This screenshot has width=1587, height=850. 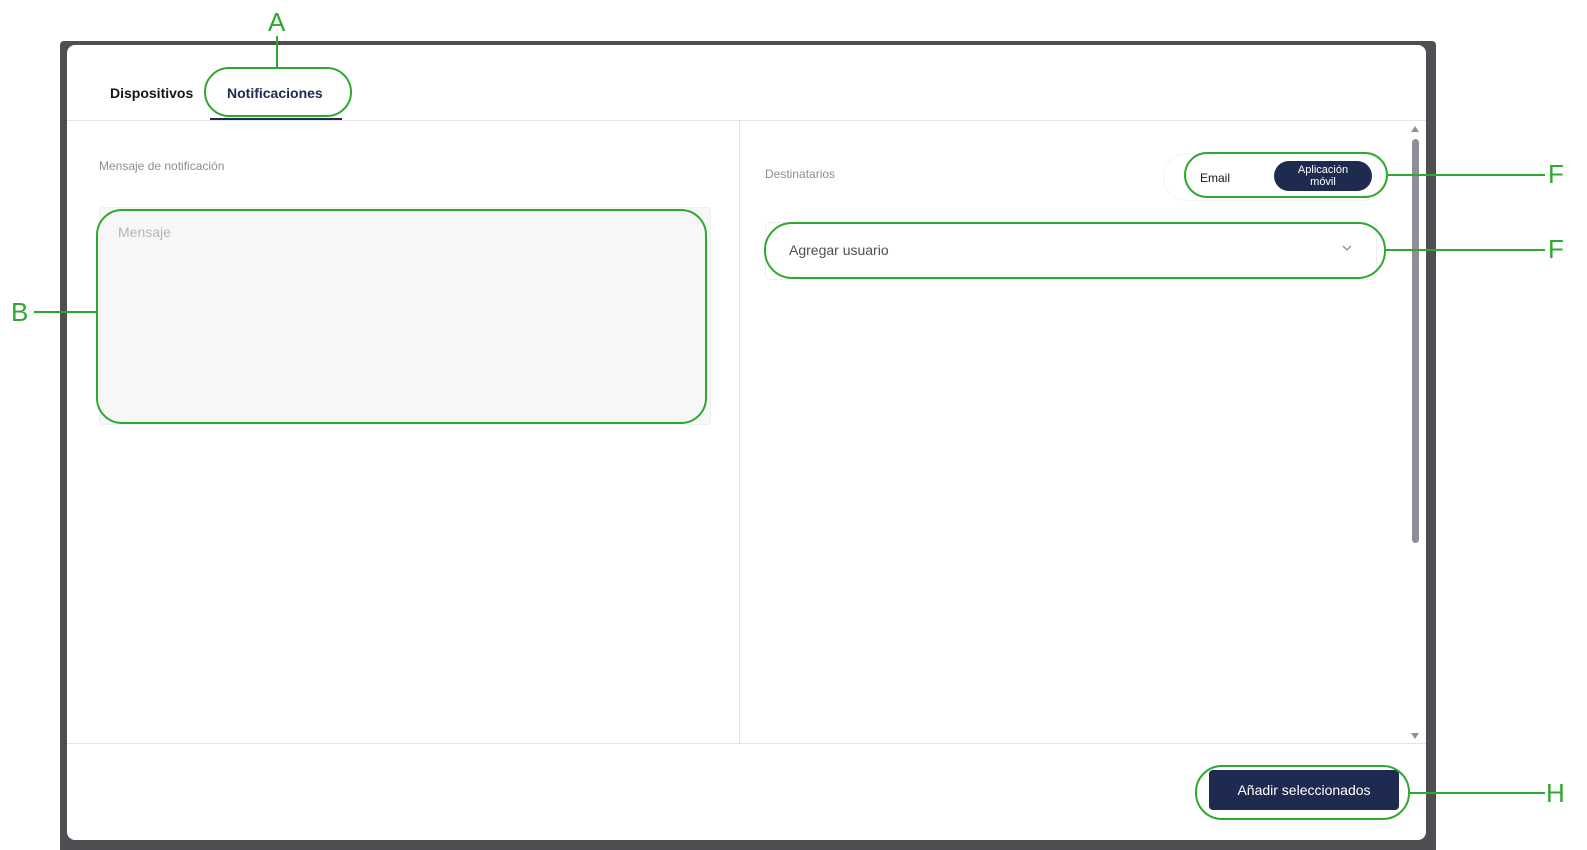 What do you see at coordinates (162, 166) in the screenshot?
I see `message-section-label: Mensaje de notificación` at bounding box center [162, 166].